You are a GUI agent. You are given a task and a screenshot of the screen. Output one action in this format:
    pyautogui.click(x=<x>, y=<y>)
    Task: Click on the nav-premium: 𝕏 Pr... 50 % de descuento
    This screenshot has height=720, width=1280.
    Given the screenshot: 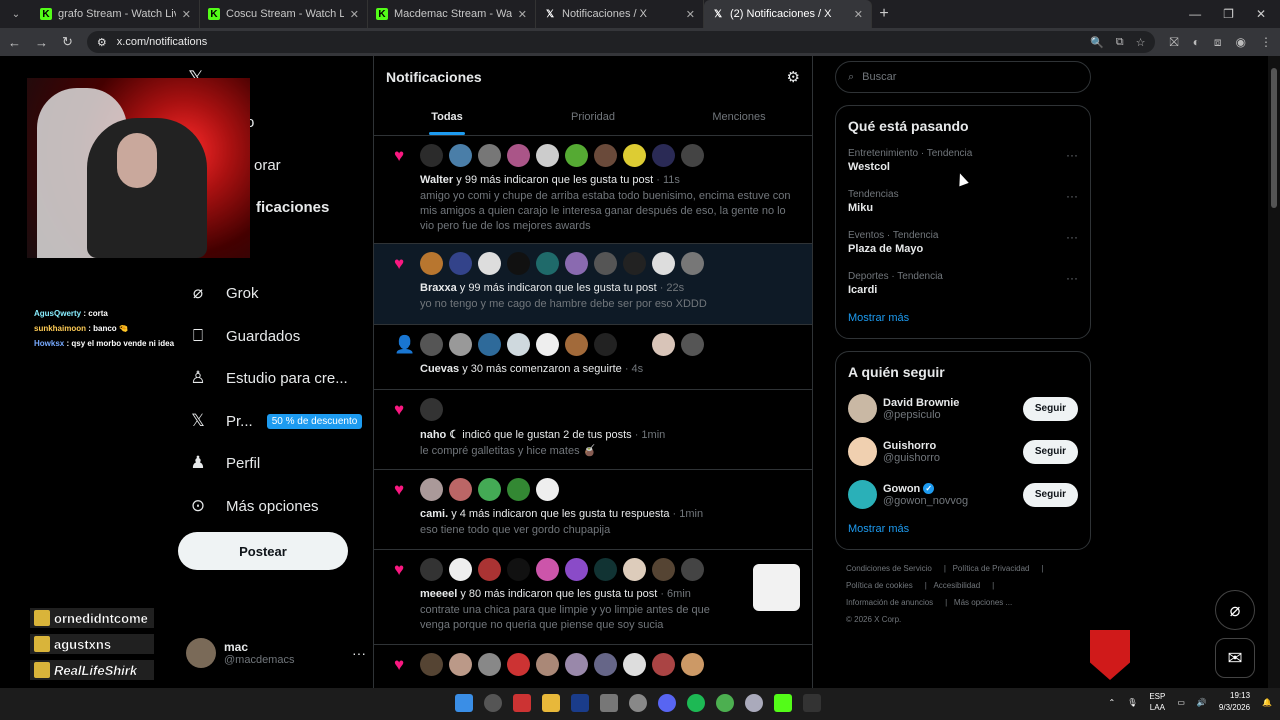 What is the action you would take?
    pyautogui.click(x=275, y=421)
    